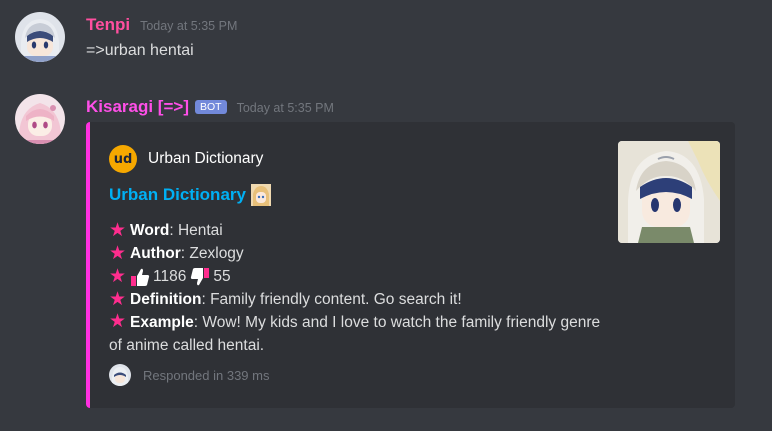 The height and width of the screenshot is (431, 772). Describe the element at coordinates (108, 25) in the screenshot. I see `username: Tenpi` at that location.